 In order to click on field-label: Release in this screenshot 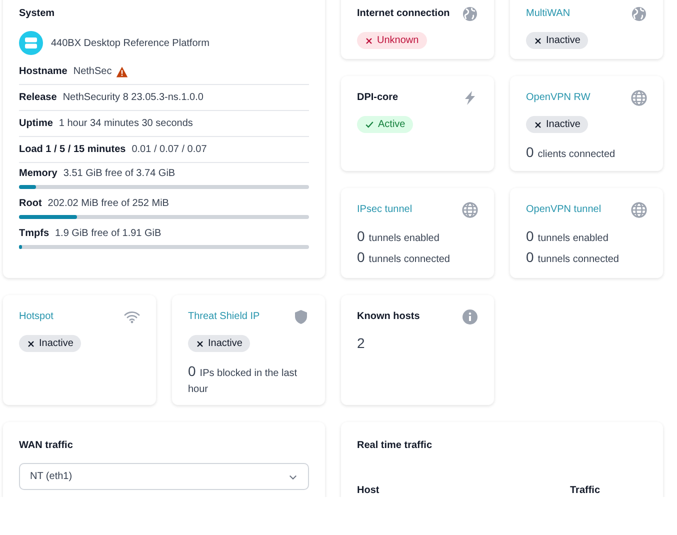, I will do `click(38, 98)`.